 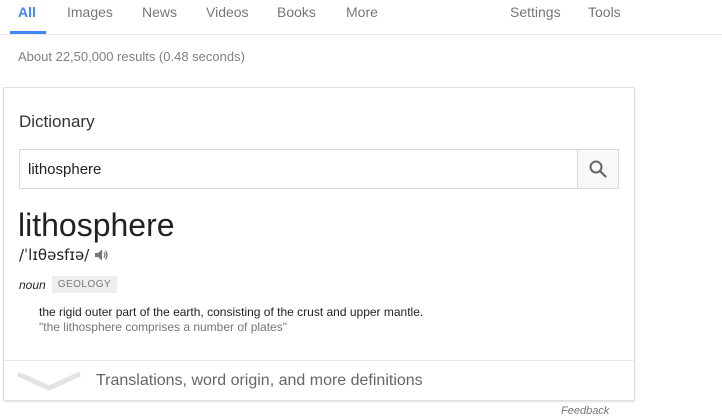 What do you see at coordinates (84, 284) in the screenshot?
I see `subject-label-badge: GEOLOGY` at bounding box center [84, 284].